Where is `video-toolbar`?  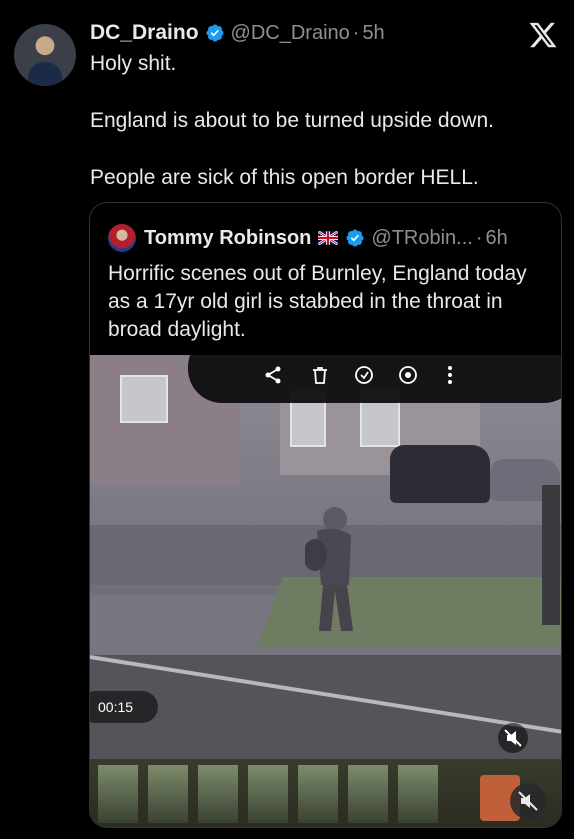
video-toolbar is located at coordinates (374, 379).